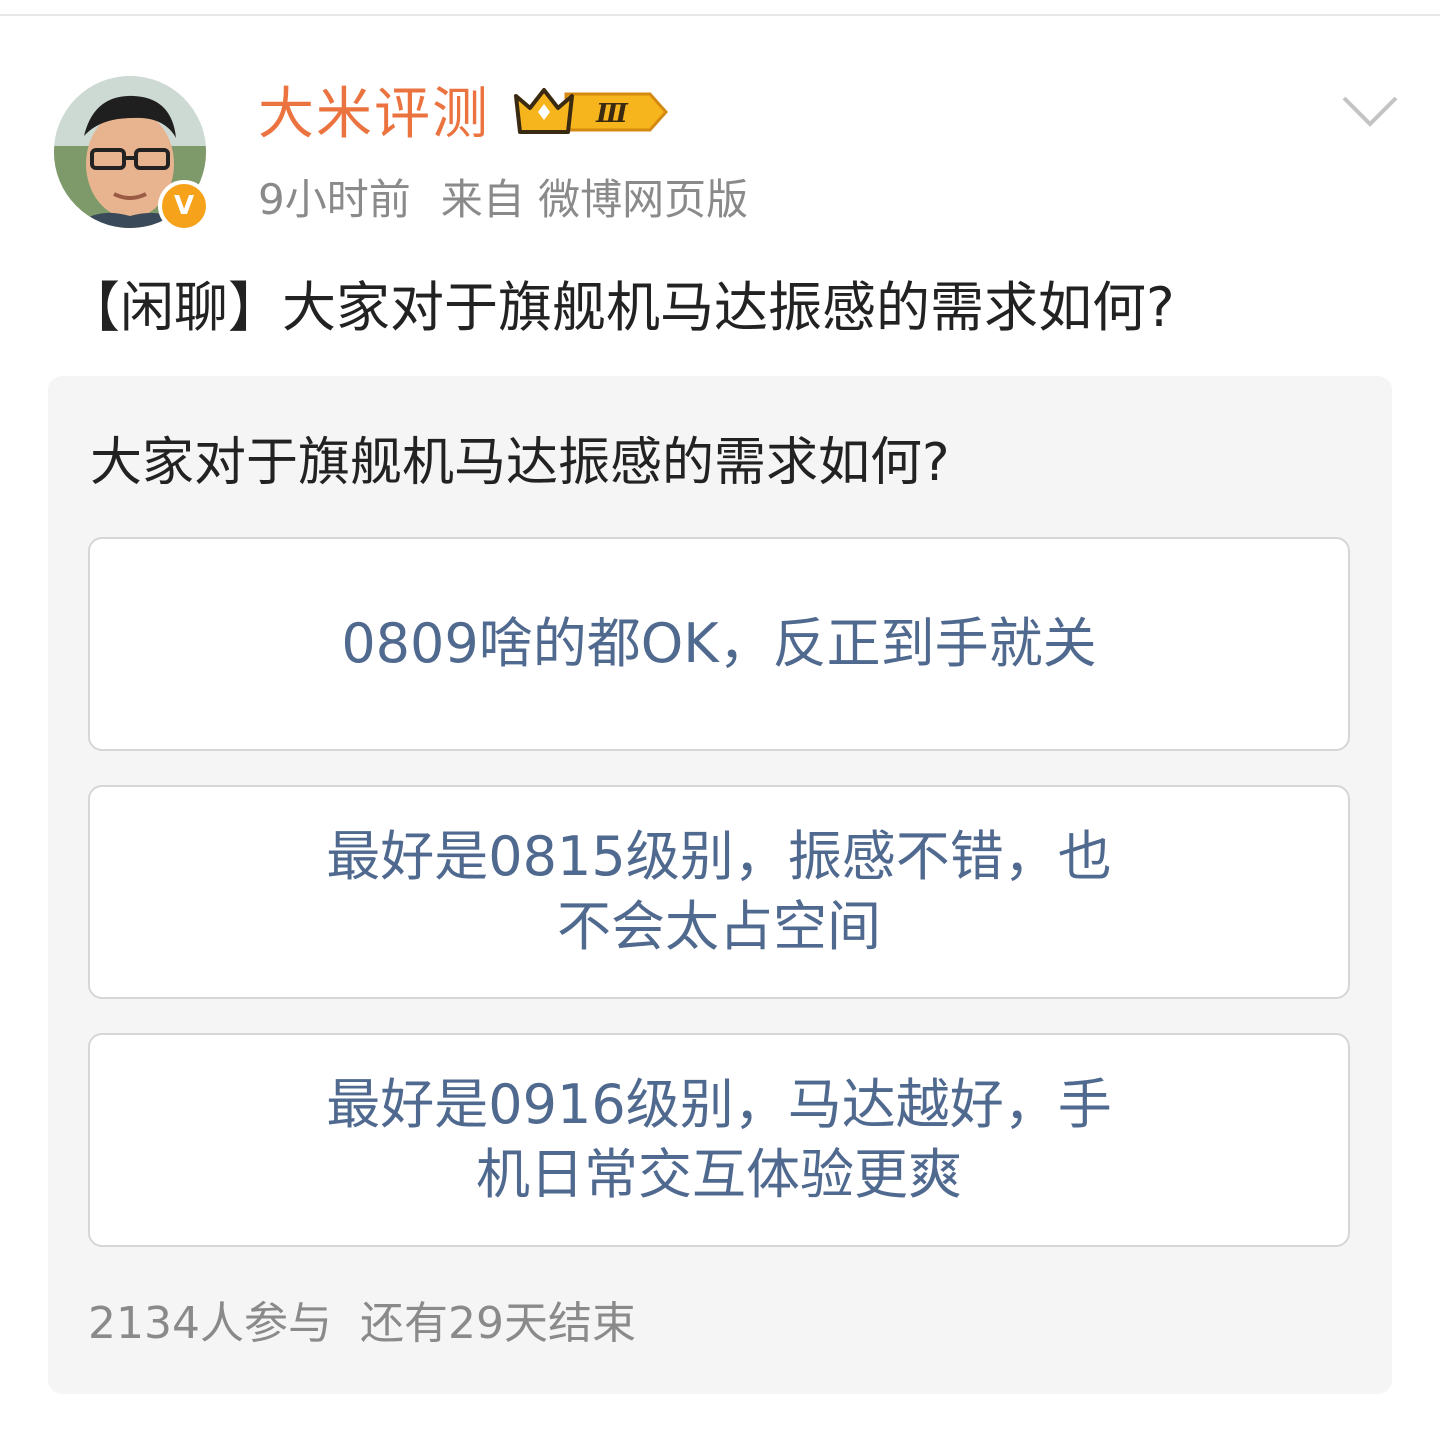  I want to click on post-source: 来自 微博网页版, so click(594, 199).